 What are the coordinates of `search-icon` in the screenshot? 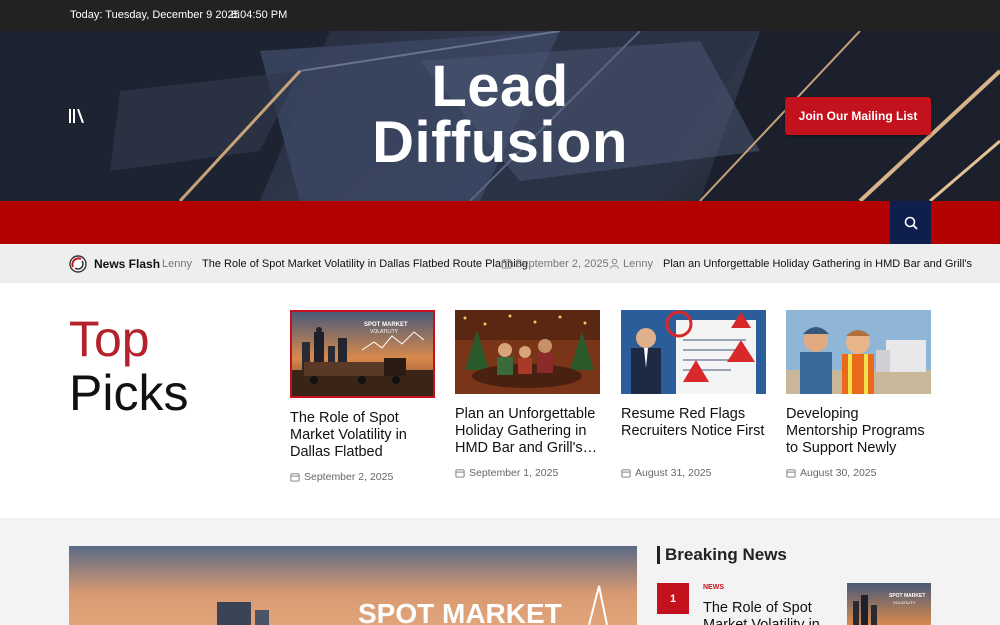 It's located at (911, 223).